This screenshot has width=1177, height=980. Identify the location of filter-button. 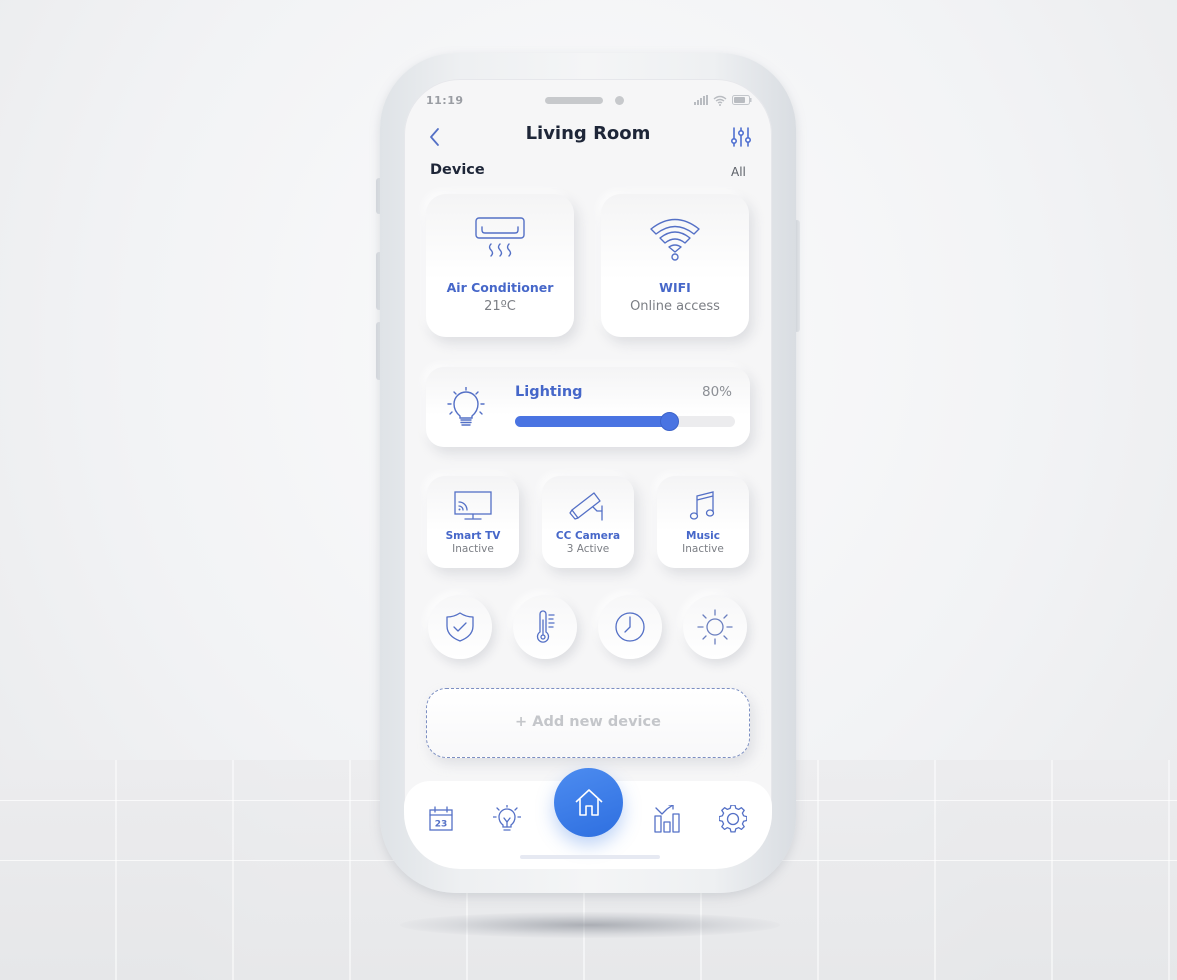
(741, 137).